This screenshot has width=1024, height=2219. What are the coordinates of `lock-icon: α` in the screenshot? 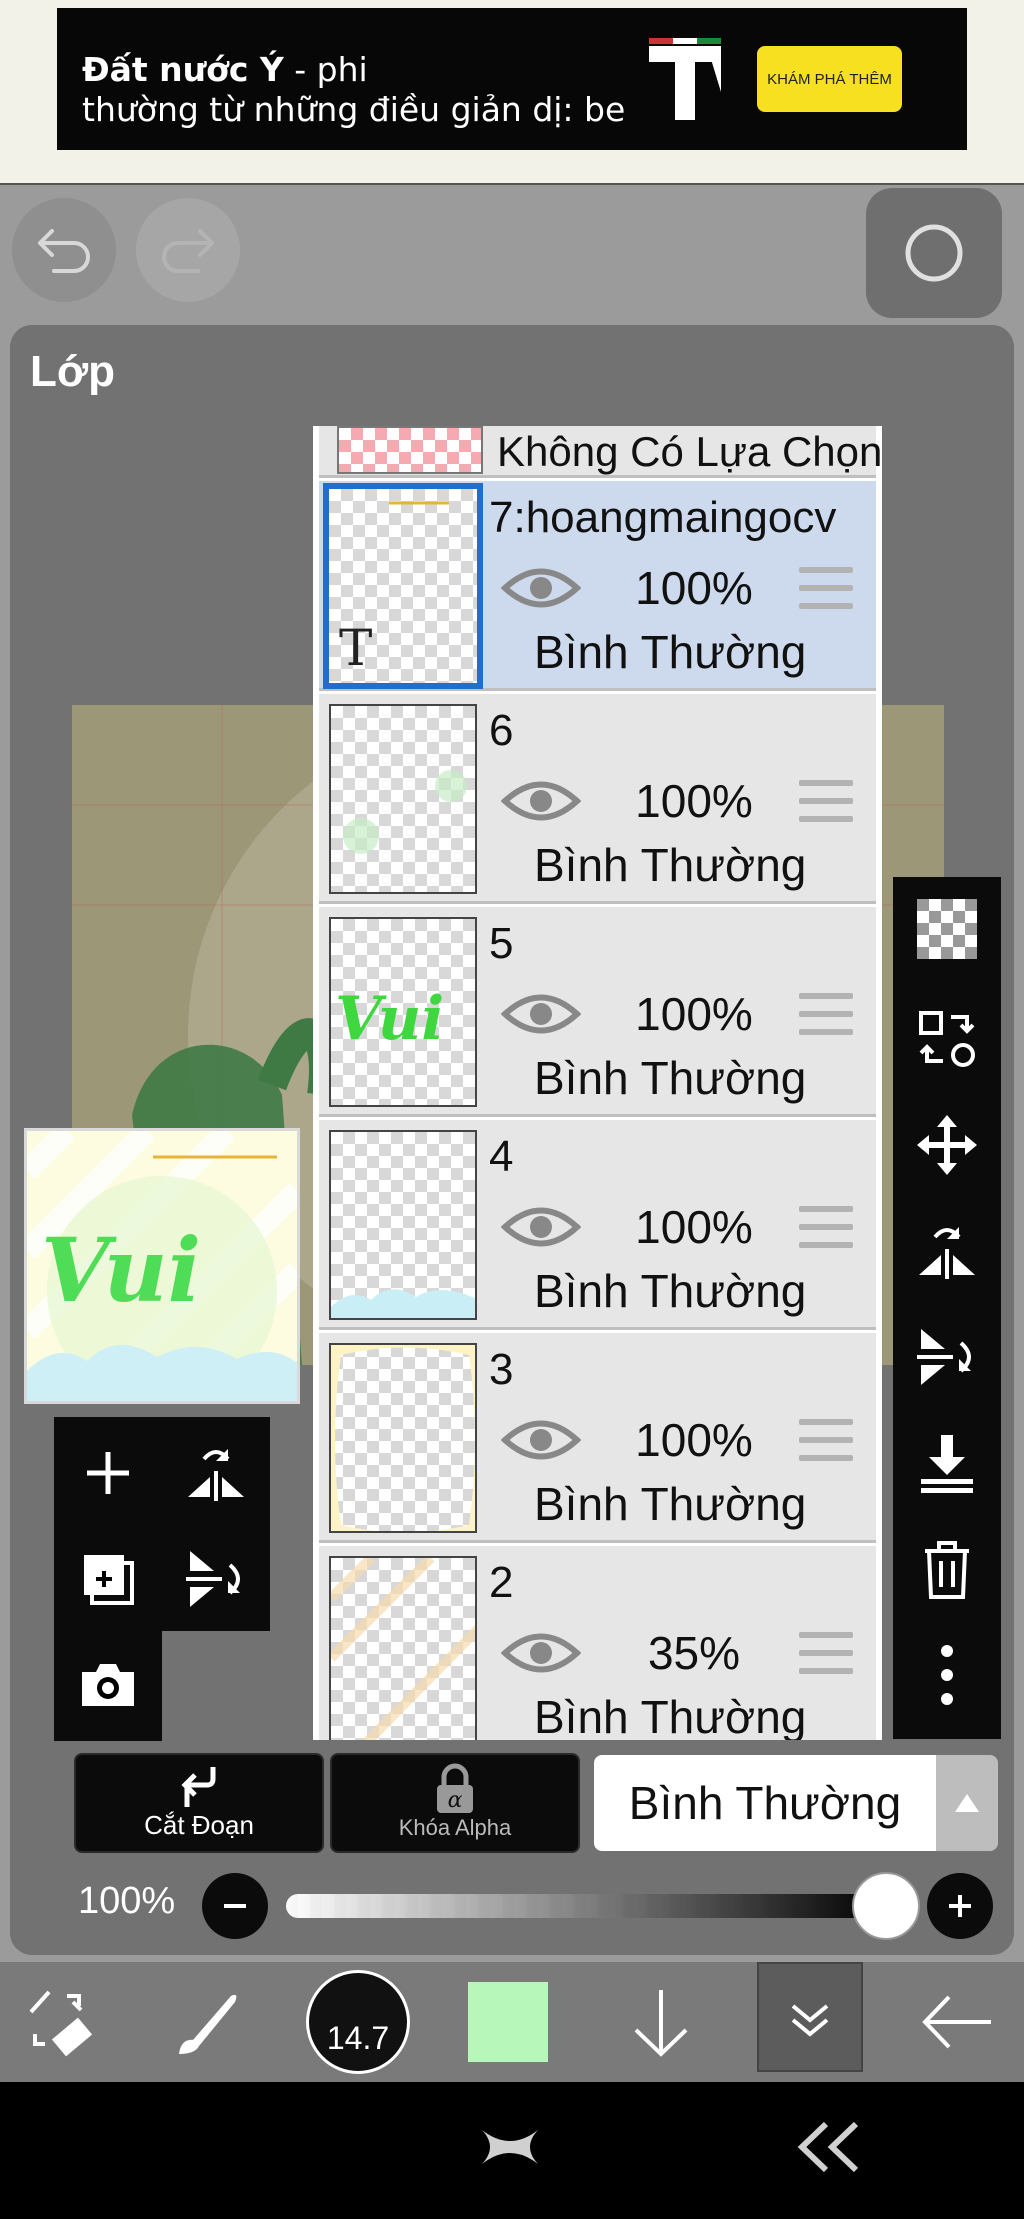 It's located at (455, 1788).